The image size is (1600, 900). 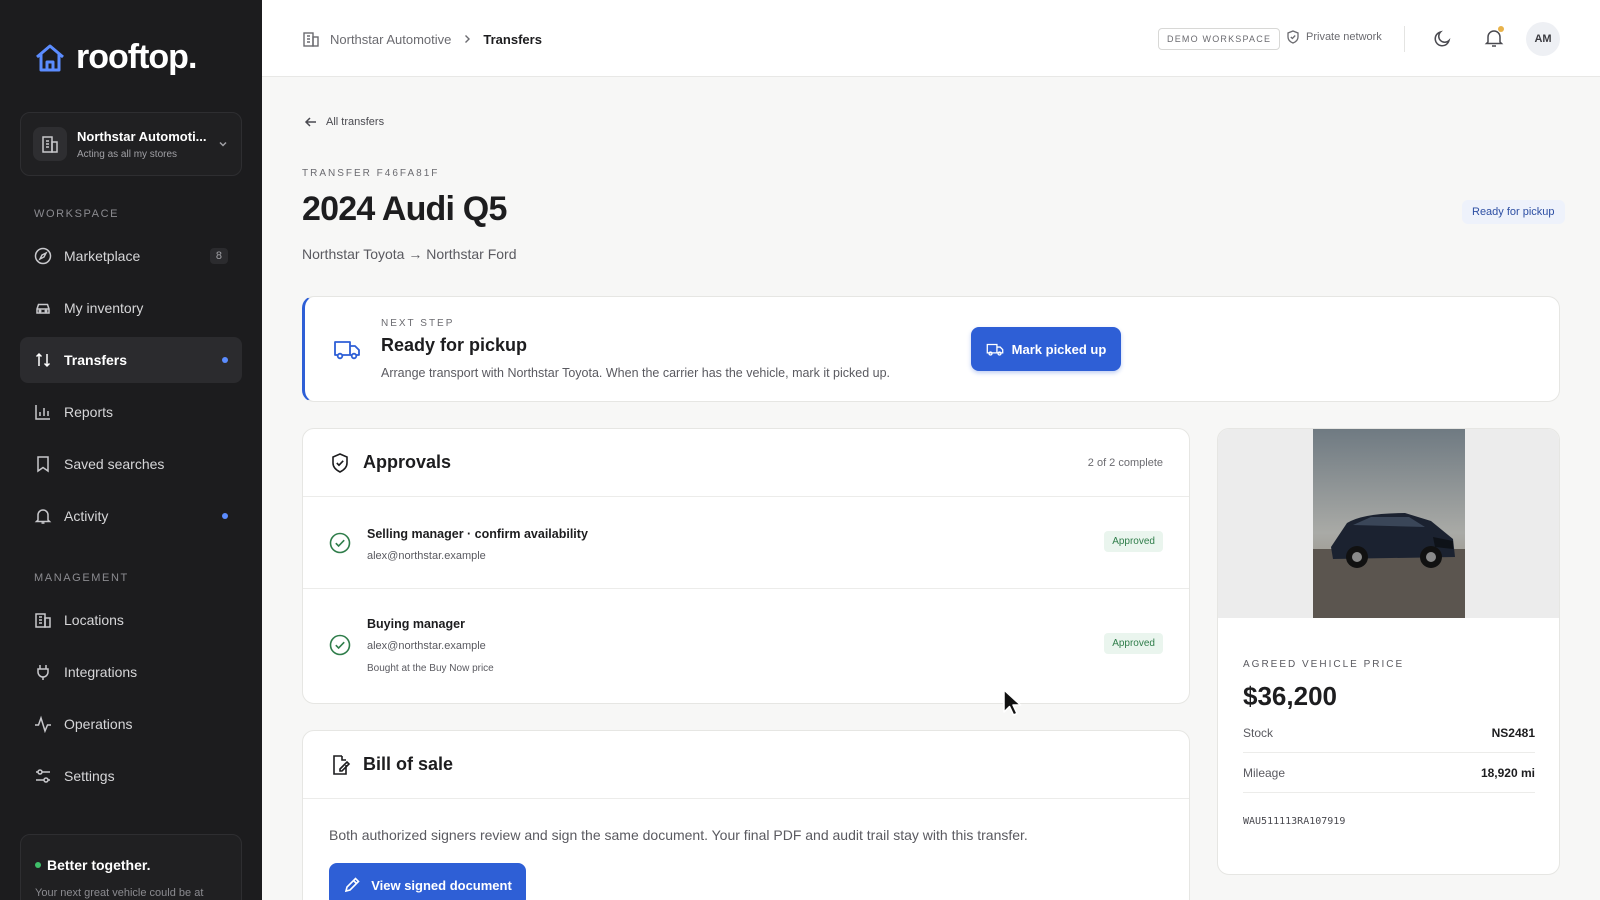 I want to click on agreed-price: $36,200, so click(x=1290, y=696).